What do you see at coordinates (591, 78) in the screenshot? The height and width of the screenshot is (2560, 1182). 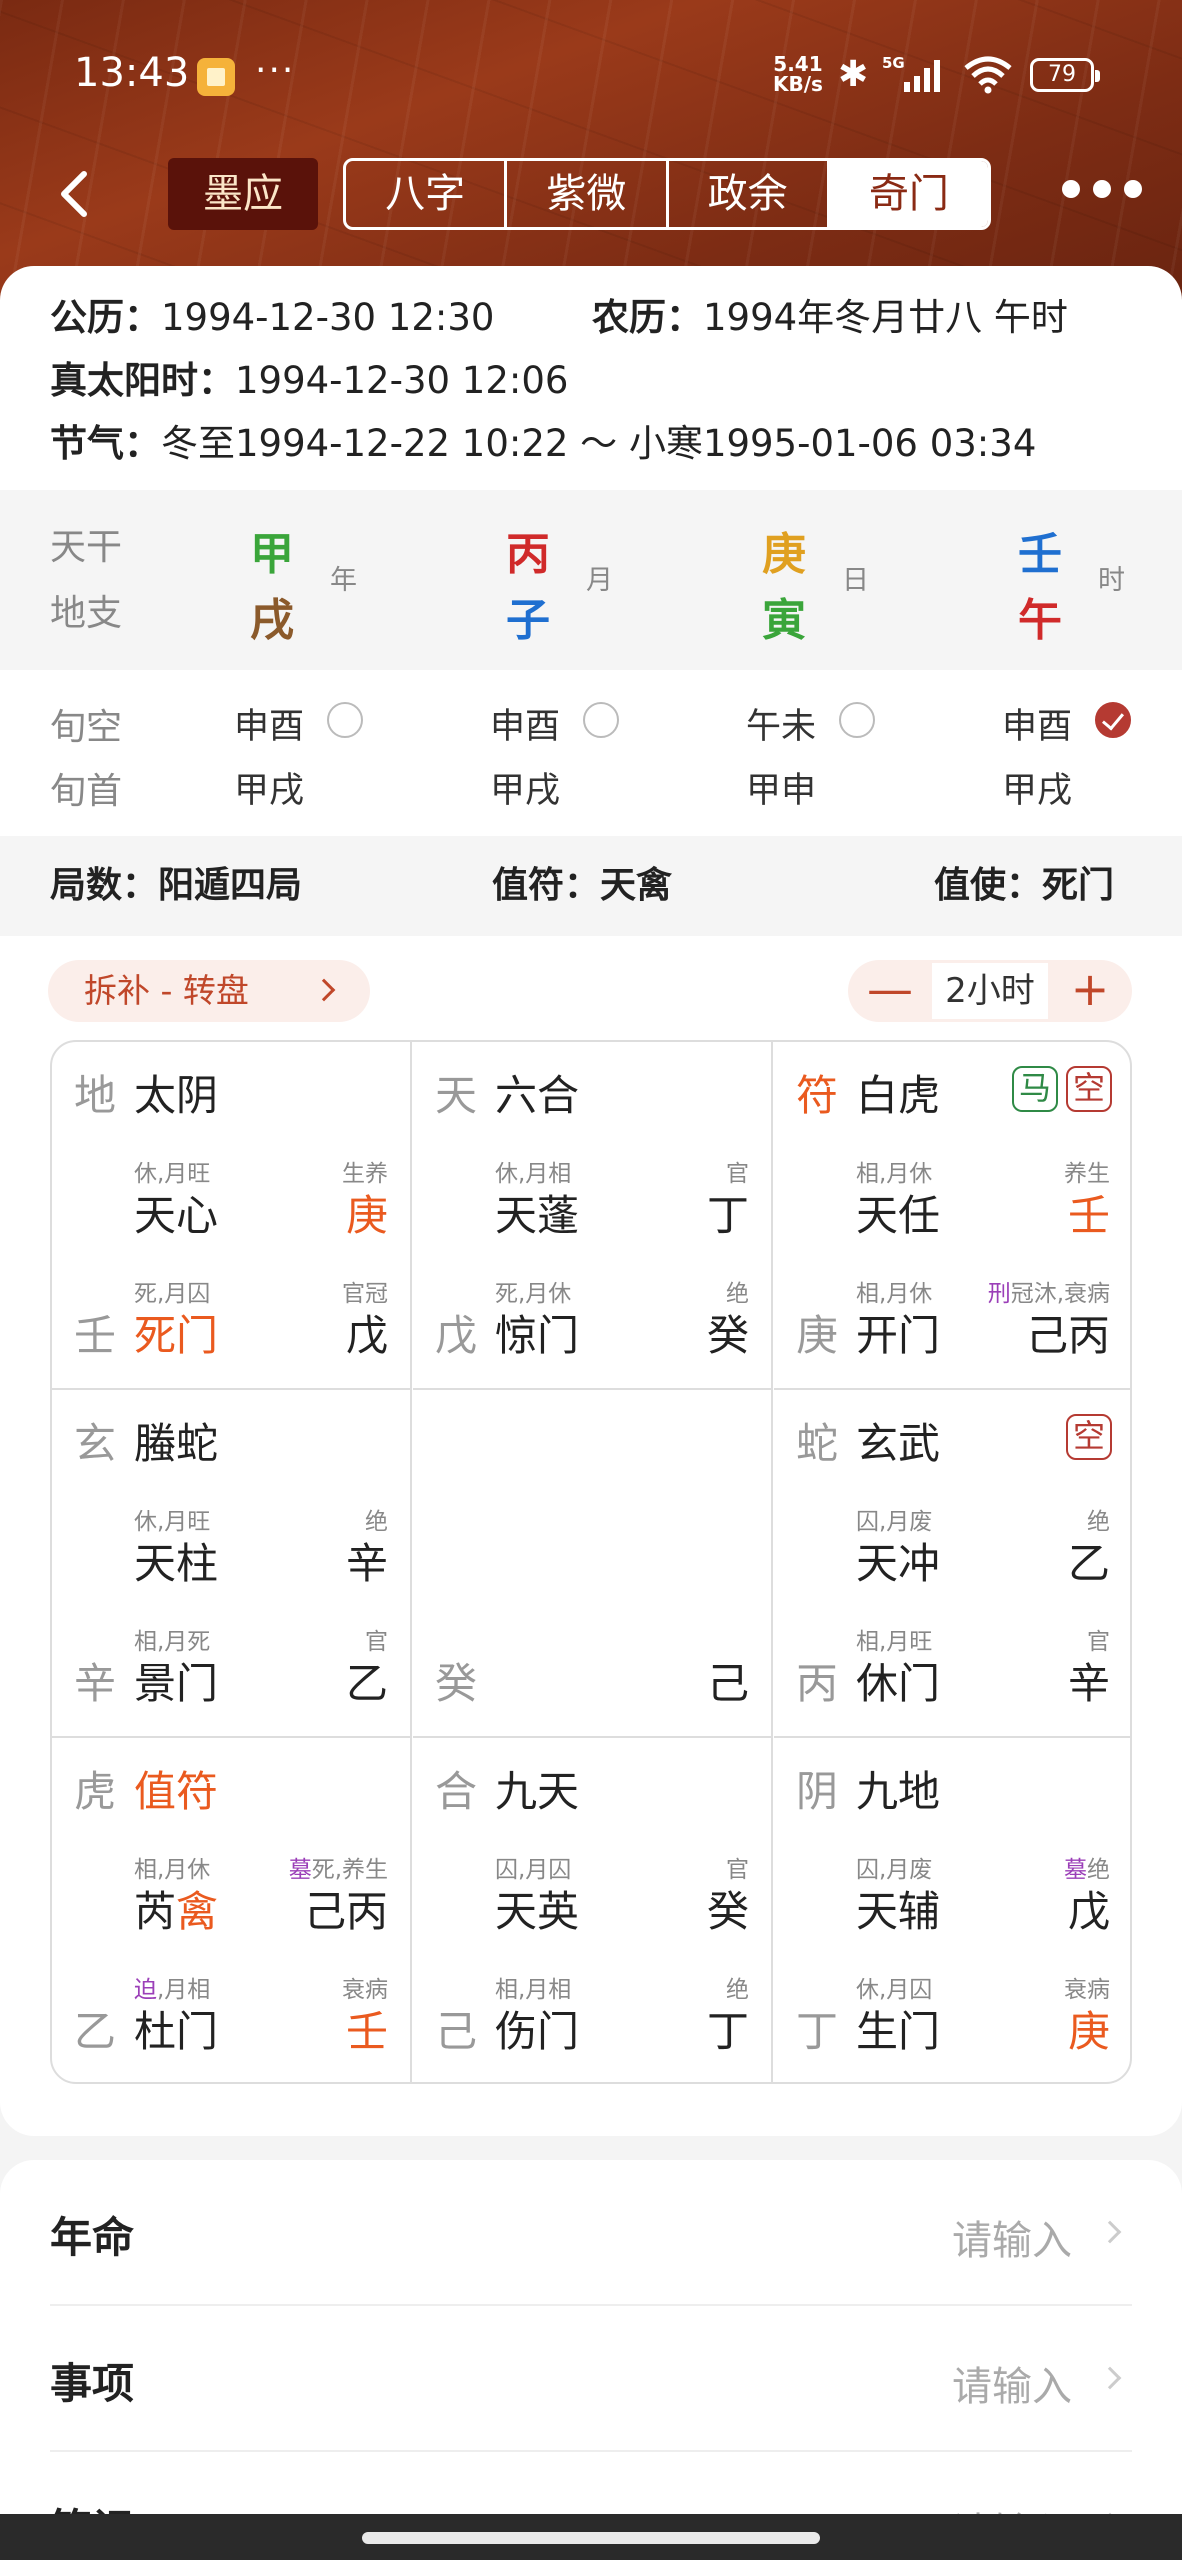 I see `status-bar: 13:43 ··· 5.41 KB/s ✱ 5G 79` at bounding box center [591, 78].